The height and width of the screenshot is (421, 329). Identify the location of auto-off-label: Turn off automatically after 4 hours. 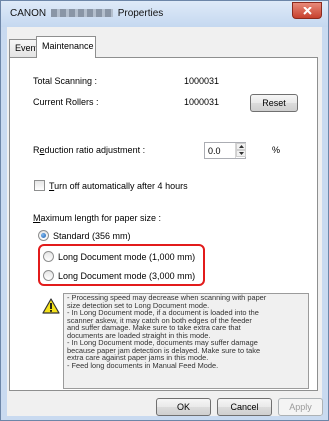
(118, 186).